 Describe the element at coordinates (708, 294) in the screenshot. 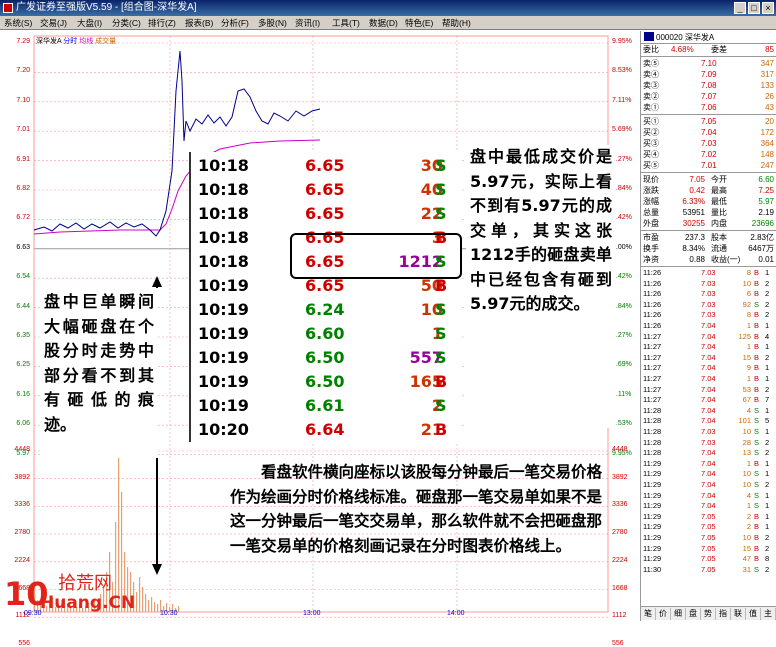

I see `tick-row: 11:26 7.03 6 B 2` at that location.